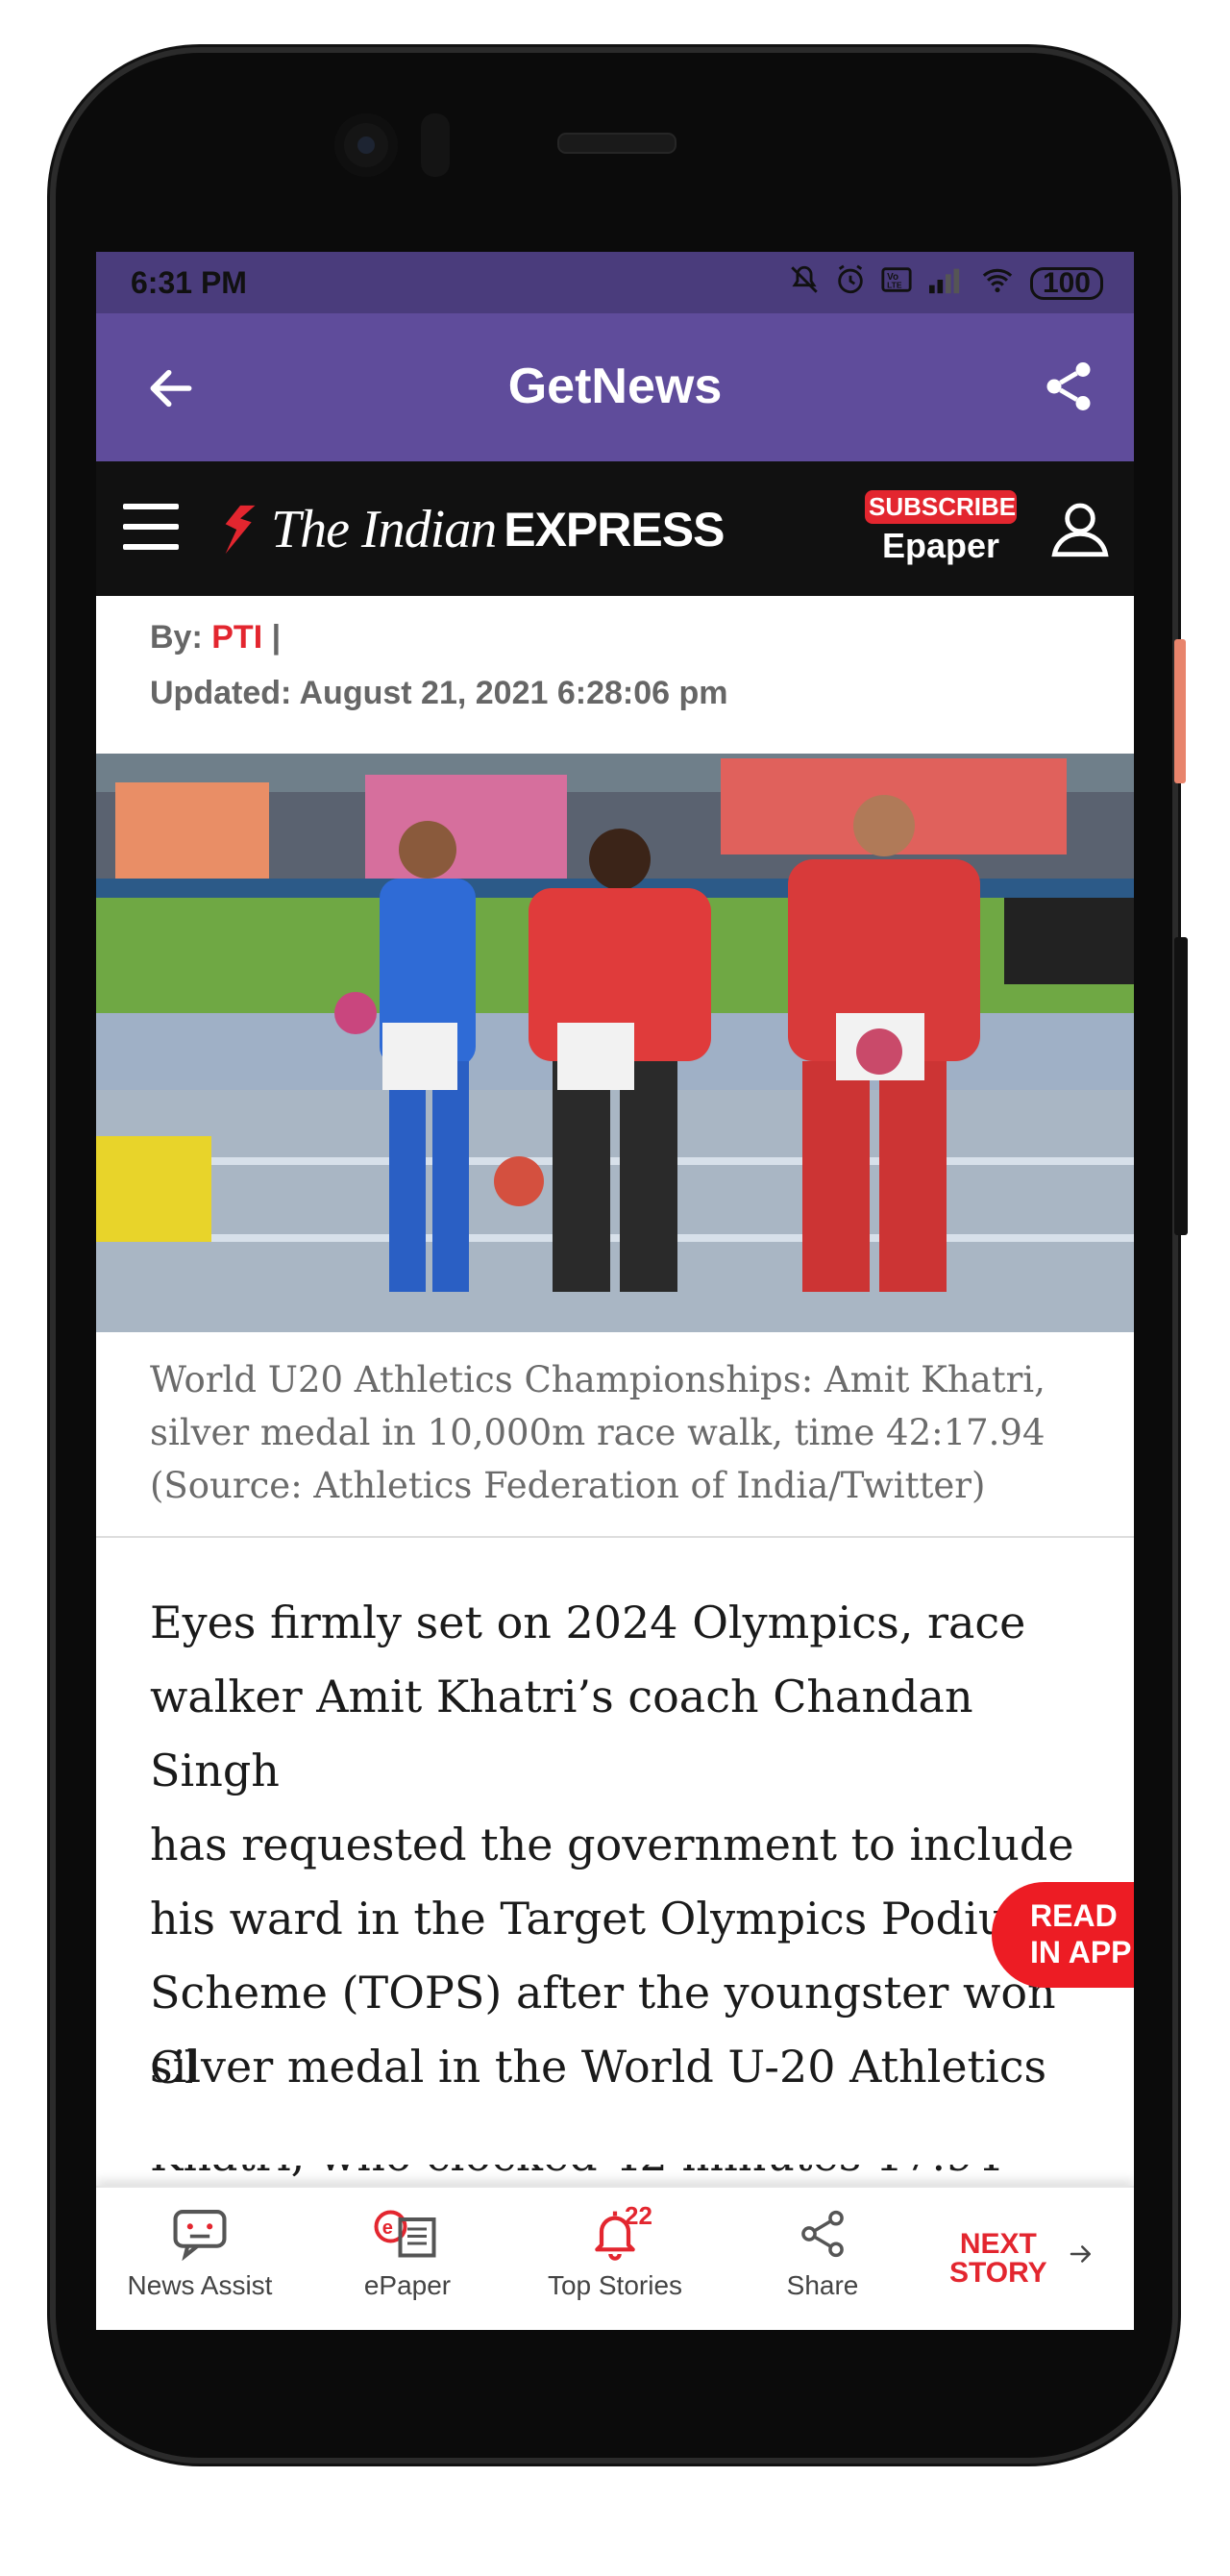 The width and height of the screenshot is (1230, 2576). What do you see at coordinates (1080, 528) in the screenshot?
I see `user-account-icon` at bounding box center [1080, 528].